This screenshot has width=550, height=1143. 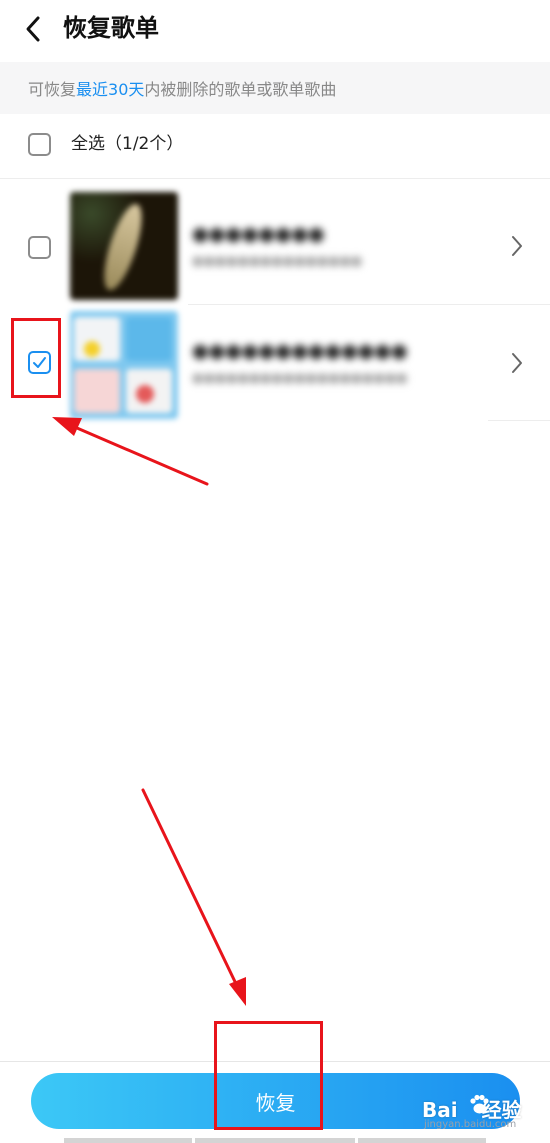 I want to click on back-button, so click(x=33, y=29).